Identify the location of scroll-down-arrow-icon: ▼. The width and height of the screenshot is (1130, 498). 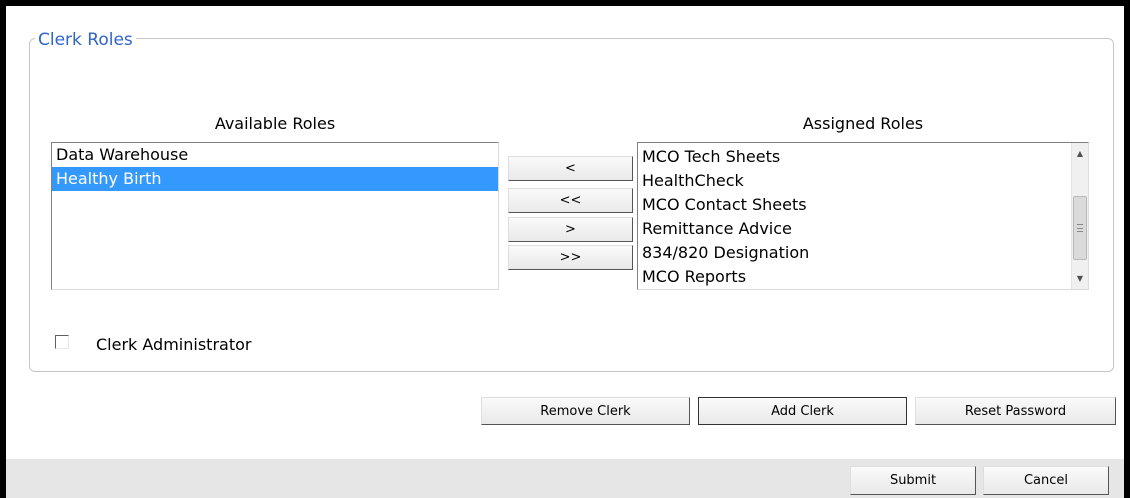
(1080, 278).